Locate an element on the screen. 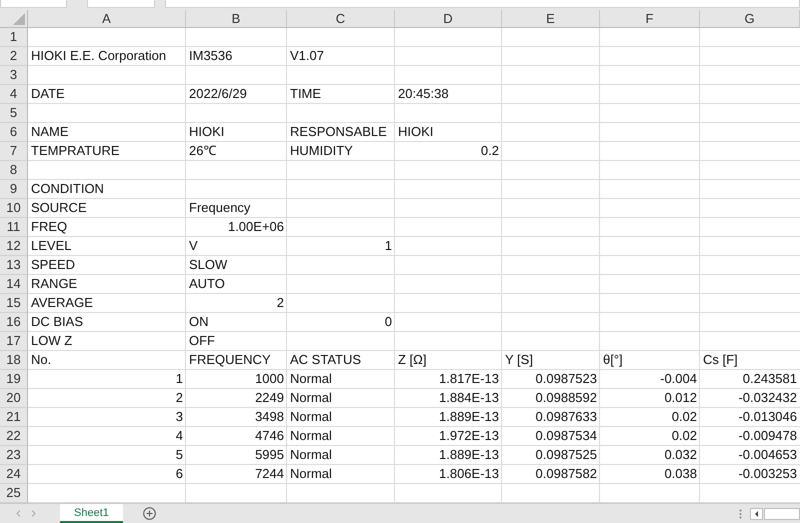  table-cell-text: 1.817E-13 is located at coordinates (469, 379).